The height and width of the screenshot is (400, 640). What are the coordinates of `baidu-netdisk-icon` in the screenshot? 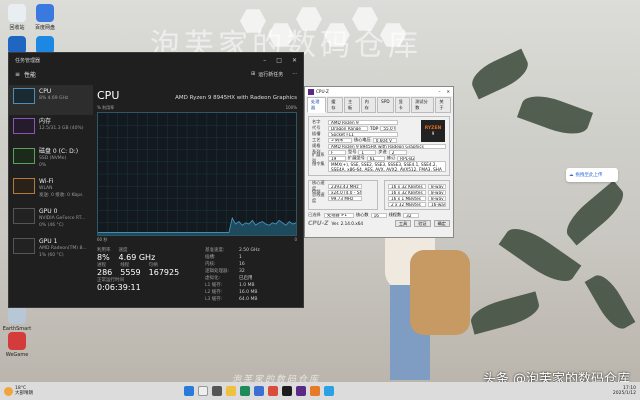 It's located at (45, 13).